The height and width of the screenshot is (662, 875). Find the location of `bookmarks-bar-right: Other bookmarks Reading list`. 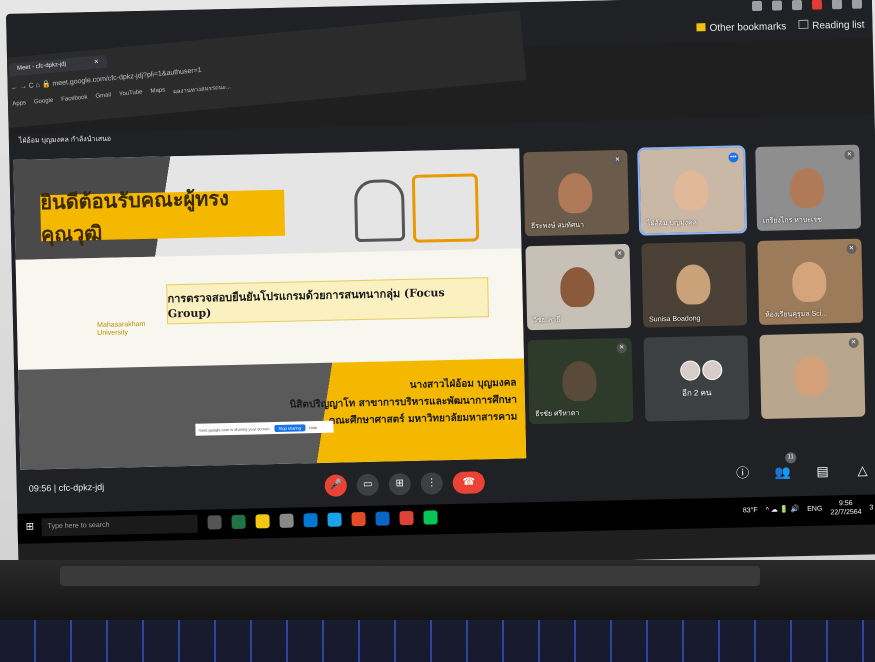

bookmarks-bar-right: Other bookmarks Reading list is located at coordinates (780, 27).